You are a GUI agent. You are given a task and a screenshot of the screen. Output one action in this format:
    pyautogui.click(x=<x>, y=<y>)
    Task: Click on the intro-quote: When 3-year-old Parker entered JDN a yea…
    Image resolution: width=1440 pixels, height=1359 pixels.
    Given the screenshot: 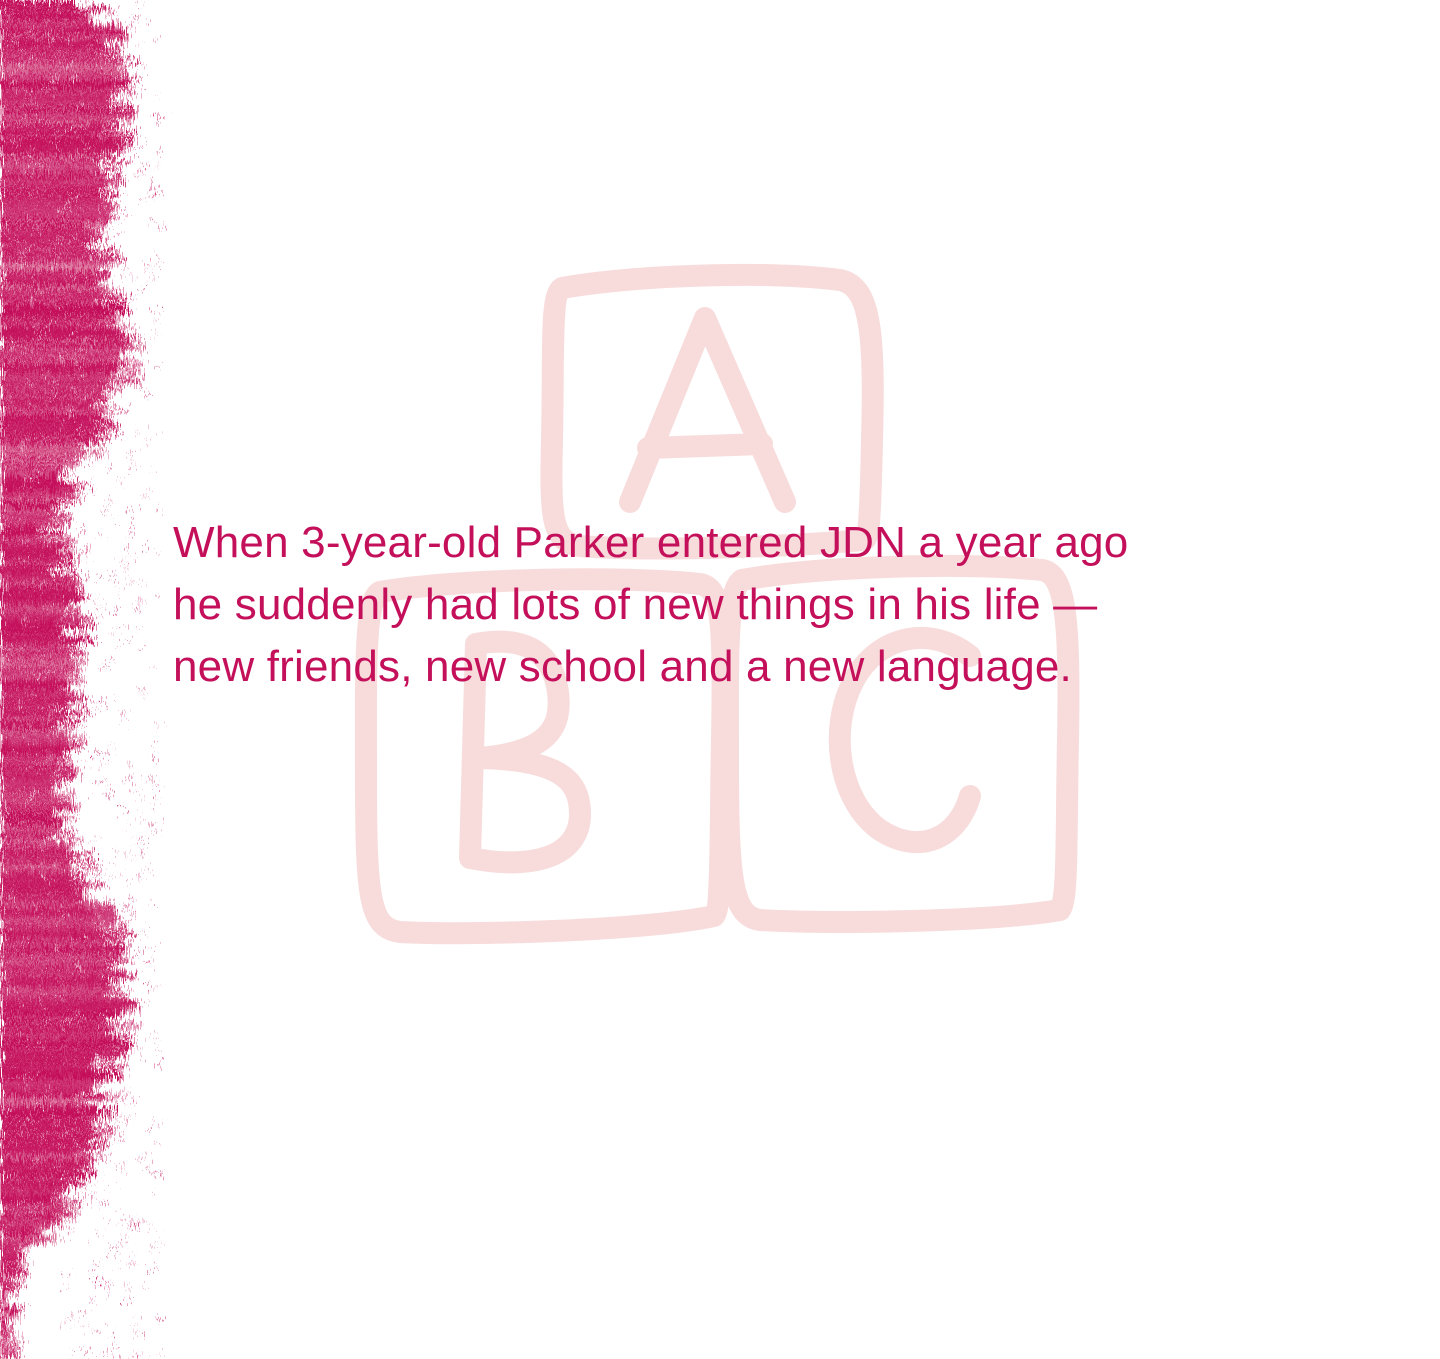 What is the action you would take?
    pyautogui.click(x=753, y=605)
    